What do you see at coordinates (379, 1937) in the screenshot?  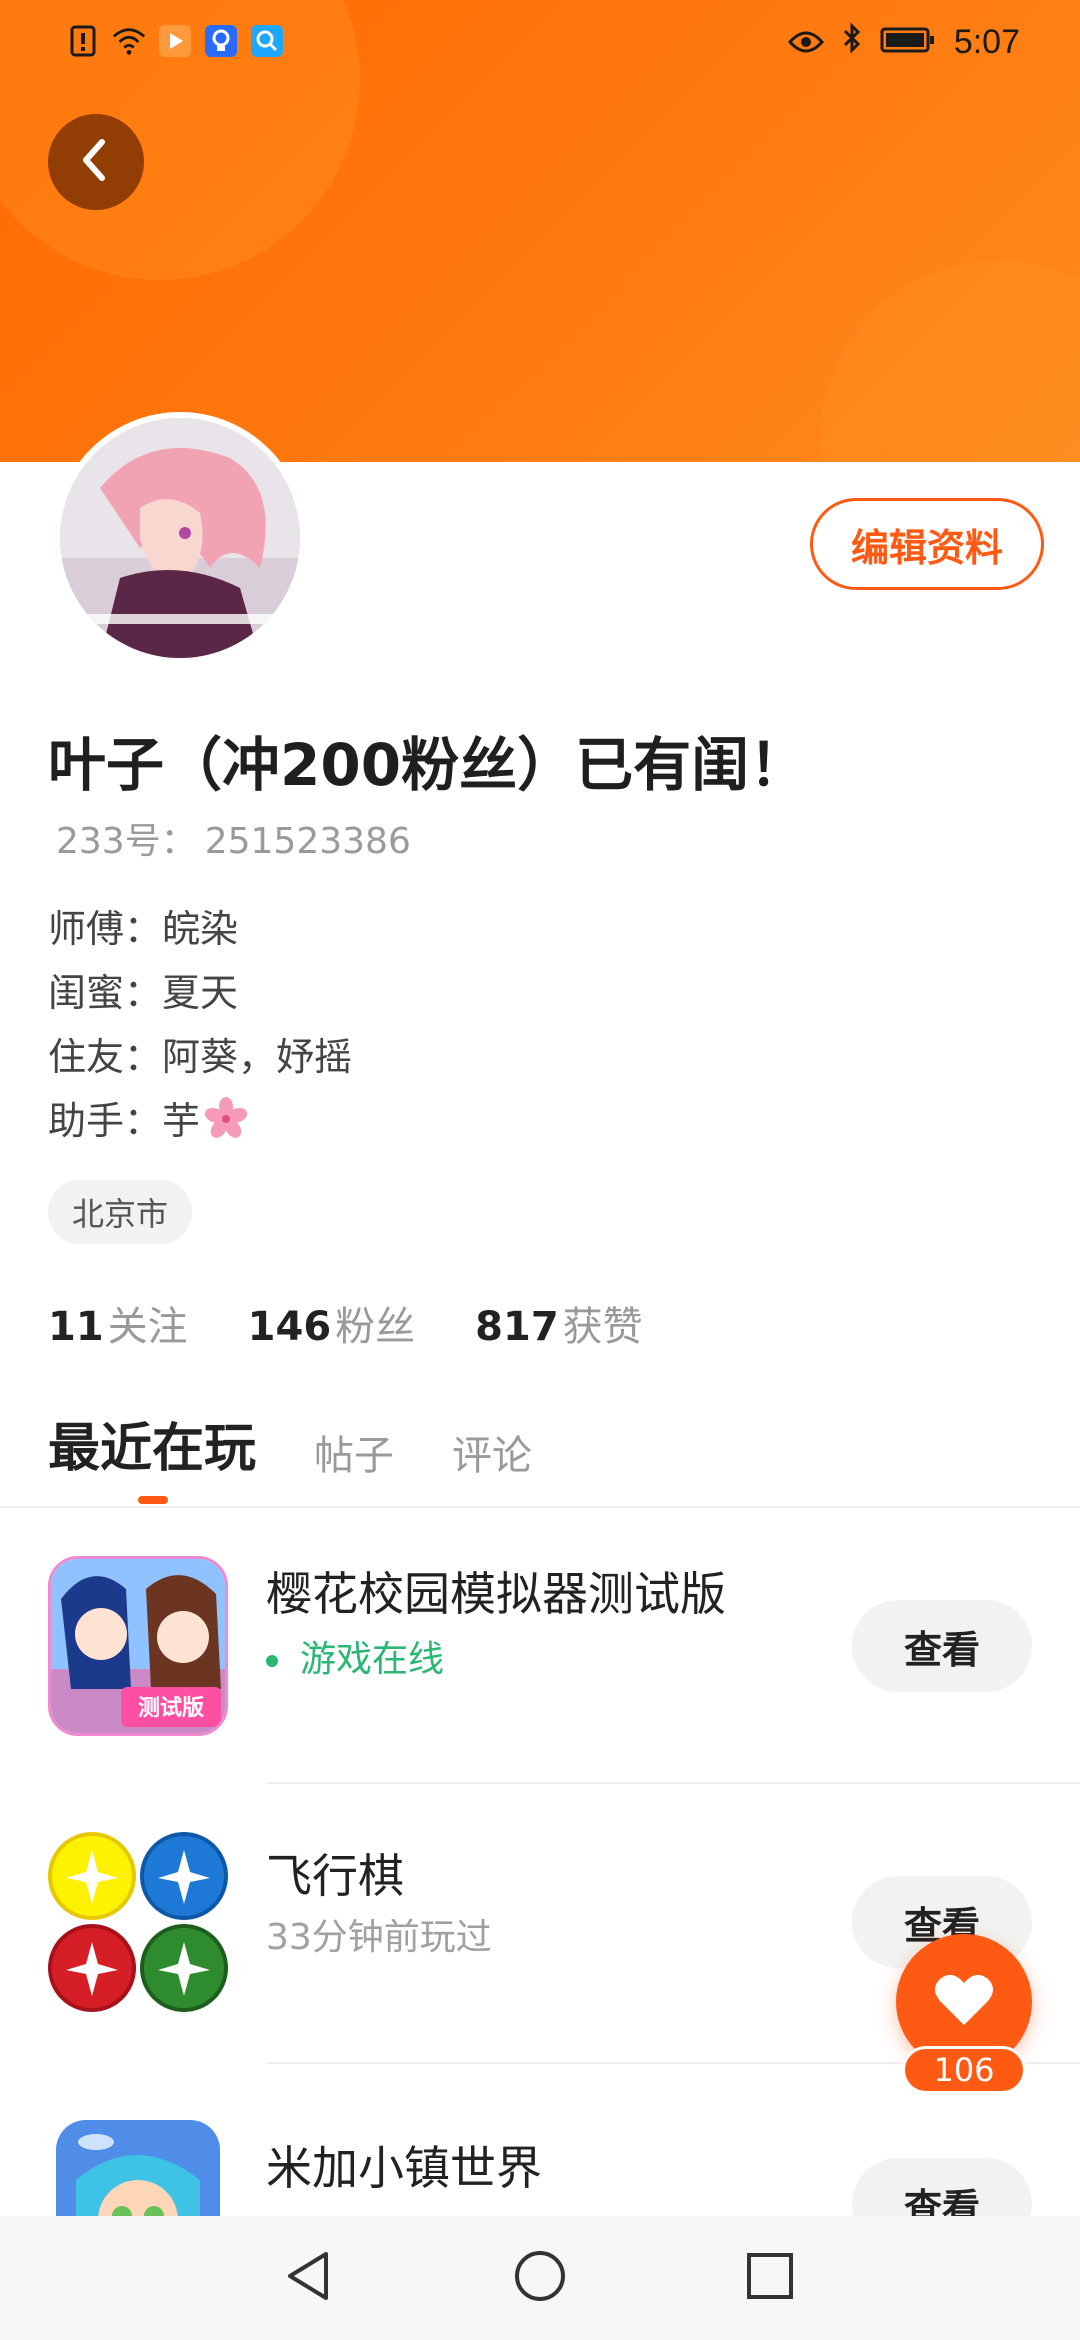 I see `game-last-played: 33分钟前玩过` at bounding box center [379, 1937].